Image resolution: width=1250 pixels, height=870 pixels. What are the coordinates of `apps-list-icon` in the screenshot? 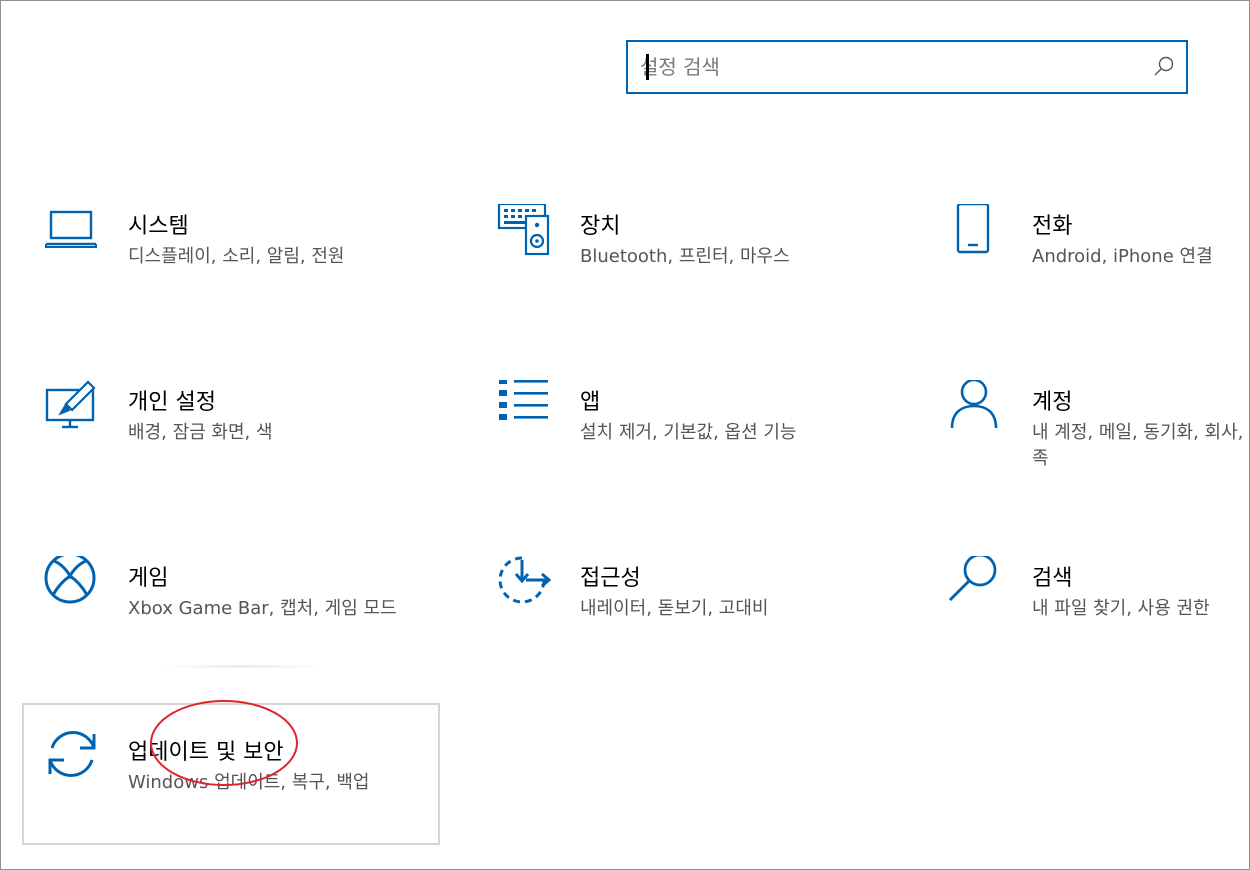 It's located at (523, 400).